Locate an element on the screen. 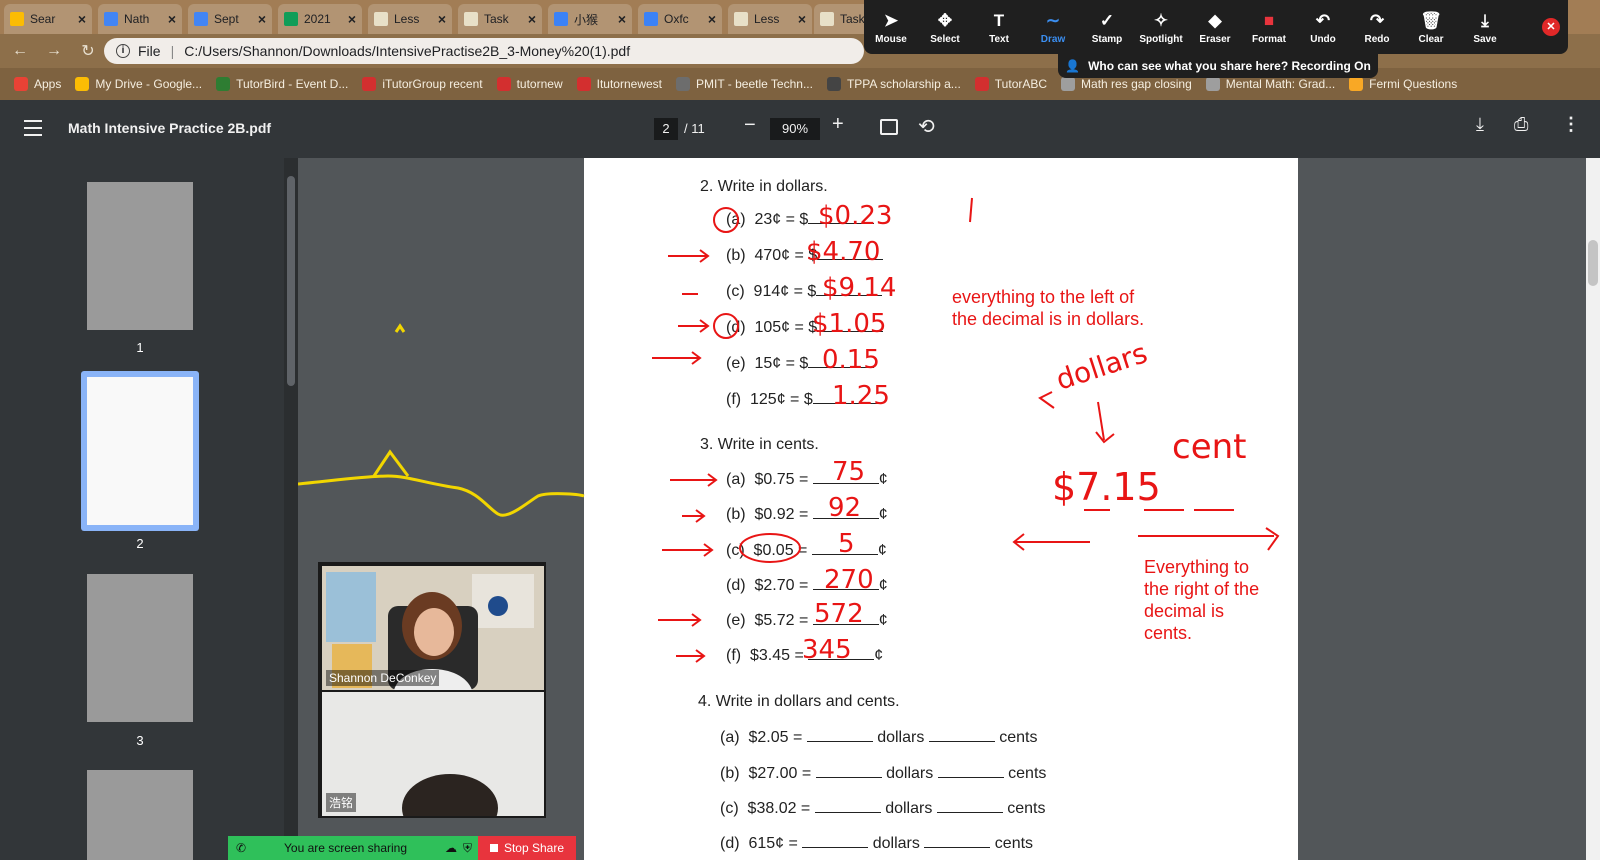 This screenshot has height=860, width=1600. tutorbird-icon is located at coordinates (223, 84).